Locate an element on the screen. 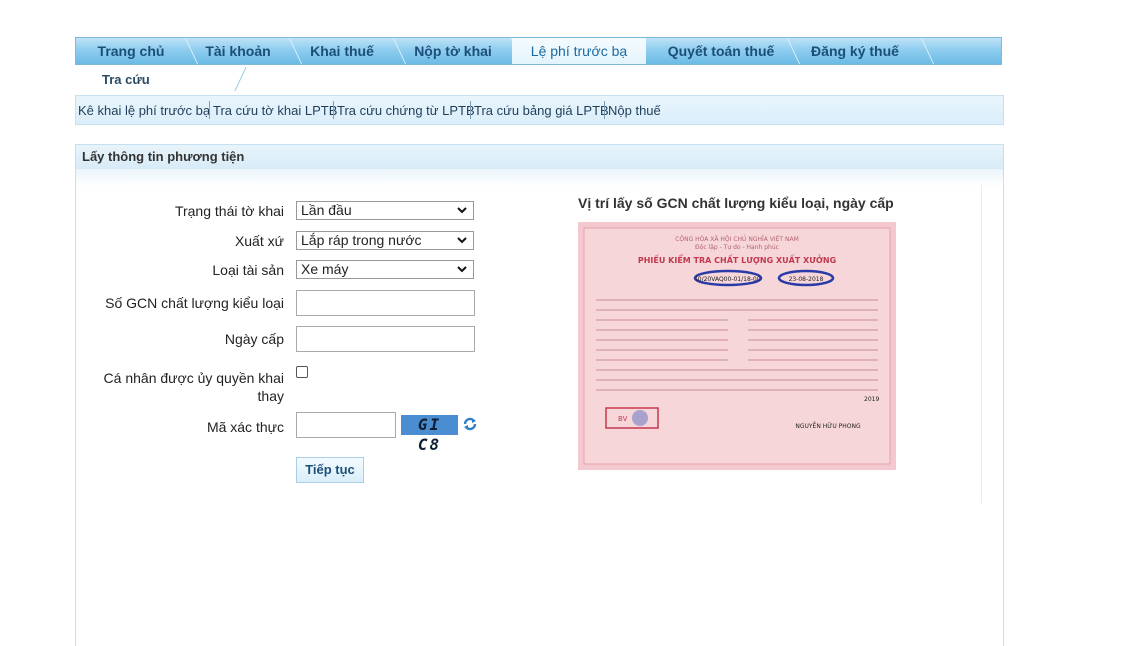 Image resolution: width=1127 pixels, height=646 pixels. tab-account: Tài khoản is located at coordinates (238, 51).